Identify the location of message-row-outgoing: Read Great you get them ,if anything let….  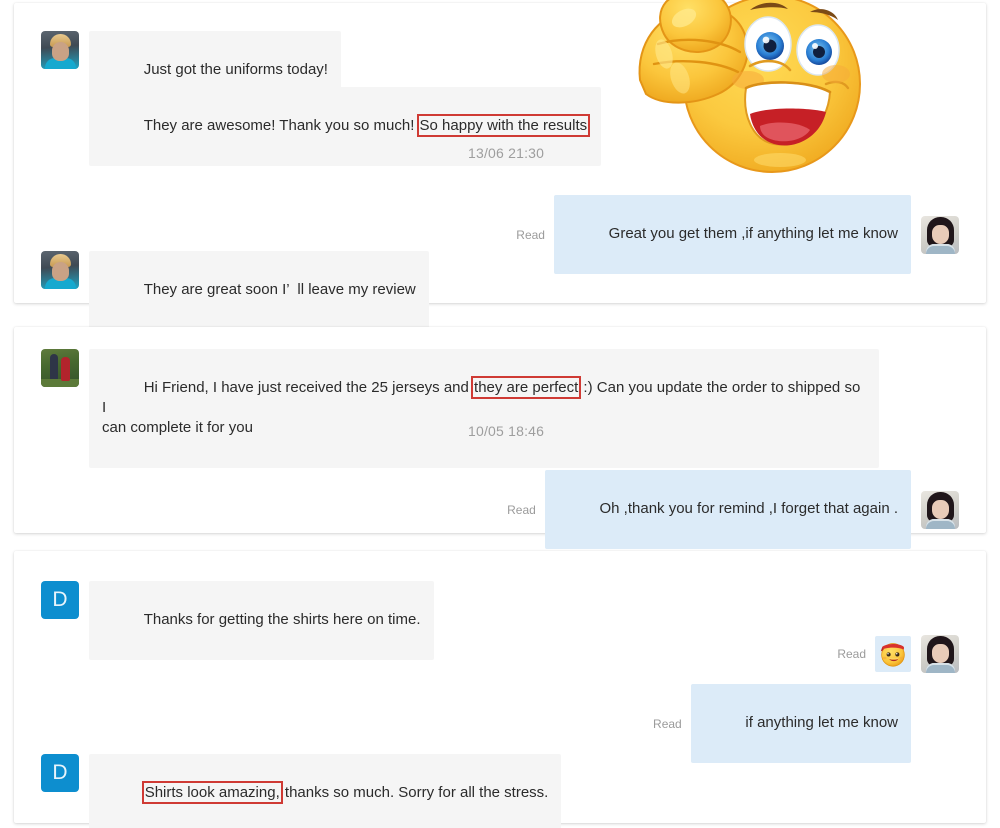
(737, 234).